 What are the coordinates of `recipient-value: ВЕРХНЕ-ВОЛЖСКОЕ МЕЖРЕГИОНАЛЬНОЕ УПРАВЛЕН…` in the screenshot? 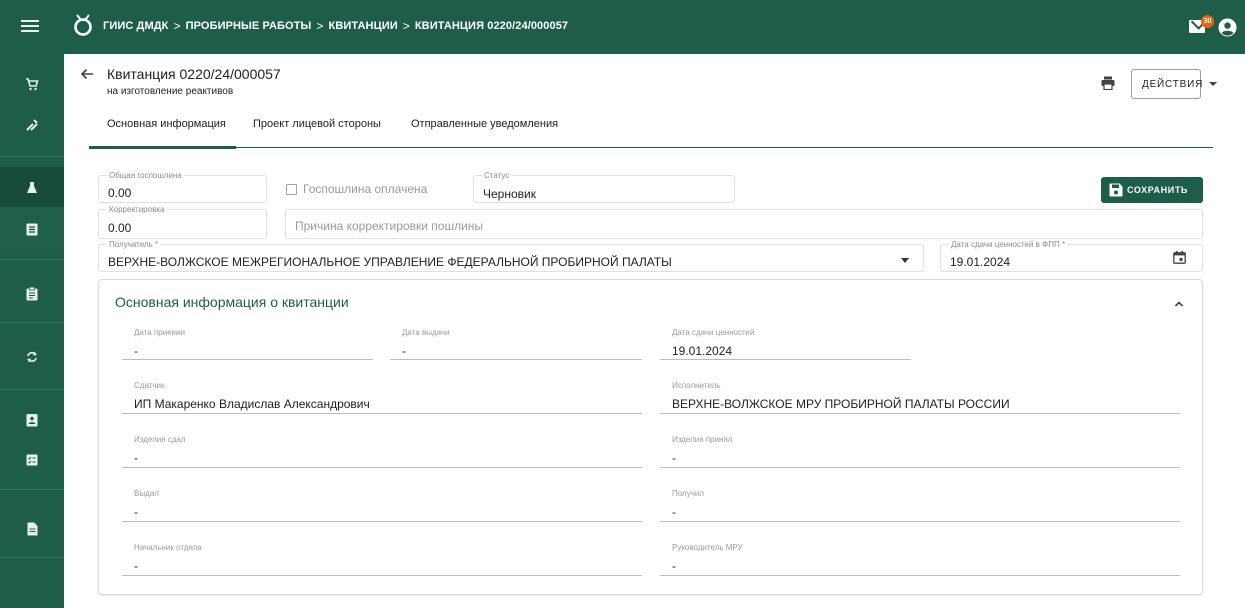 It's located at (390, 262).